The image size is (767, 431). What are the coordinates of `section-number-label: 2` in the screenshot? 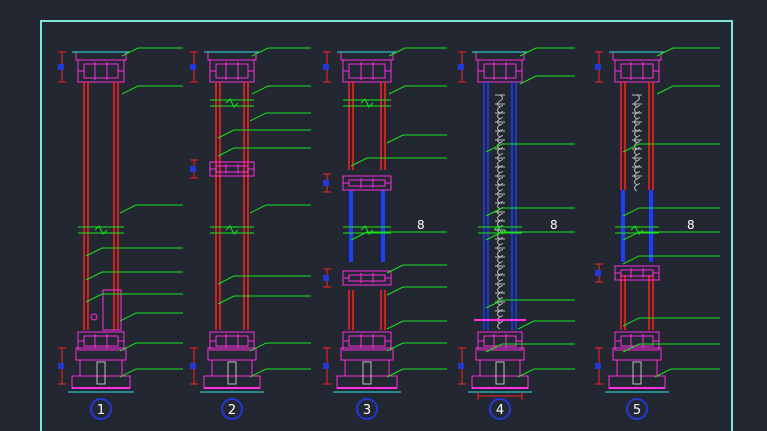 It's located at (232, 410).